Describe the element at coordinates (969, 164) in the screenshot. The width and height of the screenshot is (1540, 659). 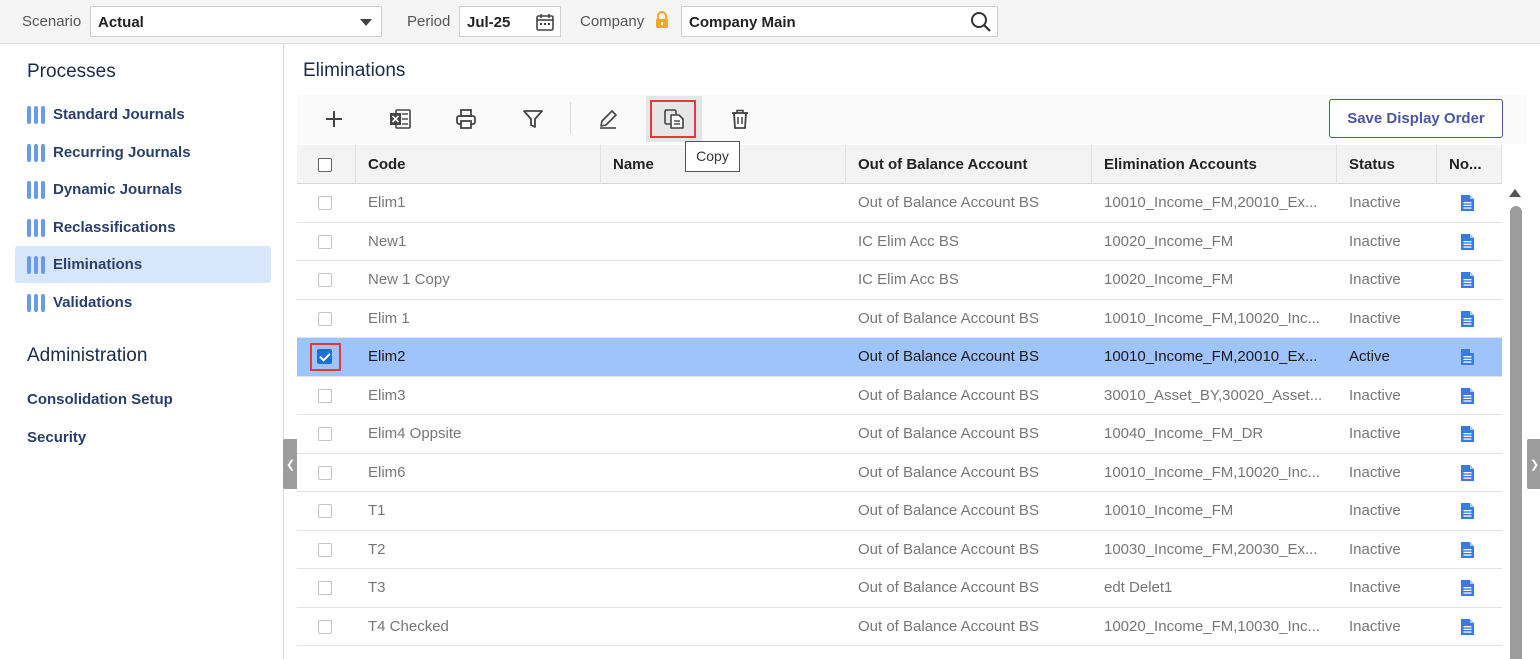
I see `column-header-out-of-balance-account: Out of Balance Account` at that location.